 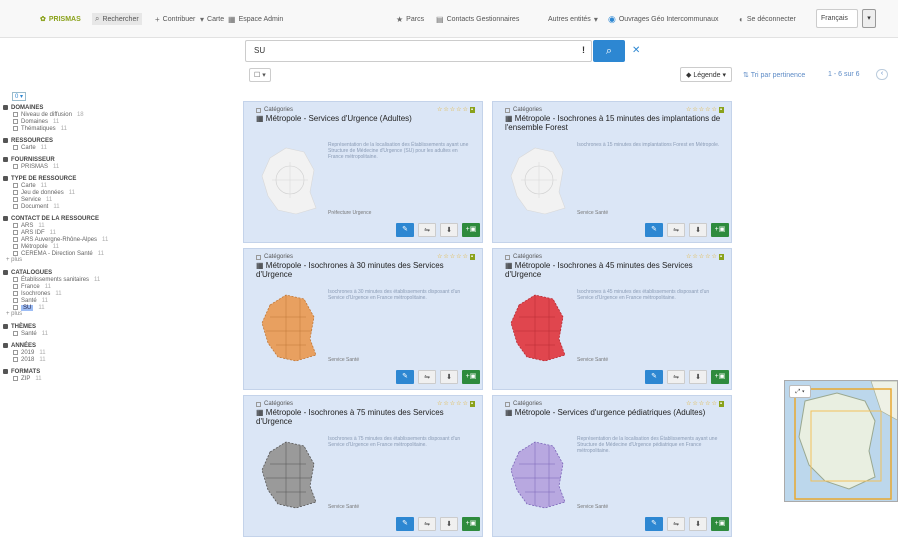 I want to click on facet-item: Métropole 11, so click(x=118, y=246).